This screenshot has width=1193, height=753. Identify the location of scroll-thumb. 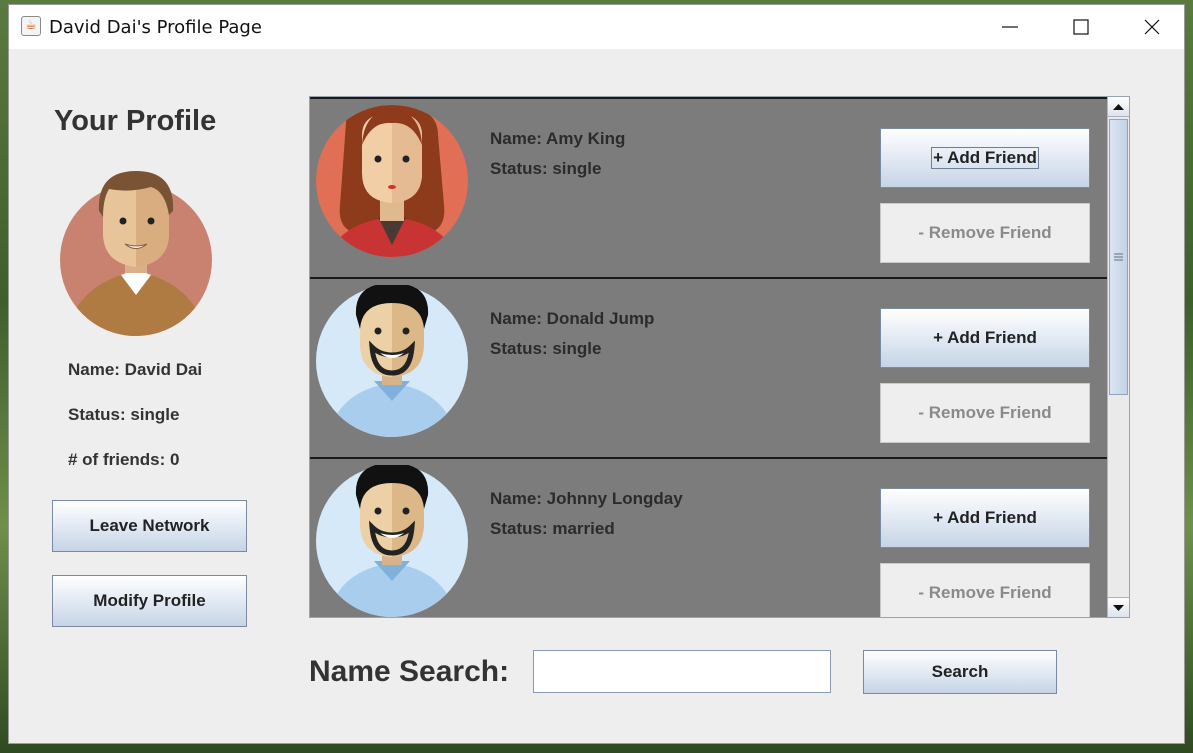
(1118, 257).